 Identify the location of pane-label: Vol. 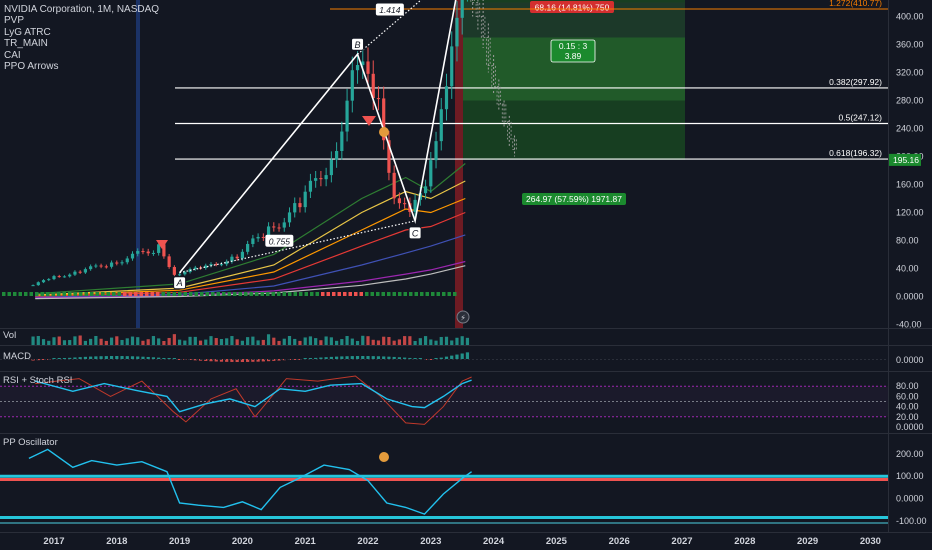
(9, 335).